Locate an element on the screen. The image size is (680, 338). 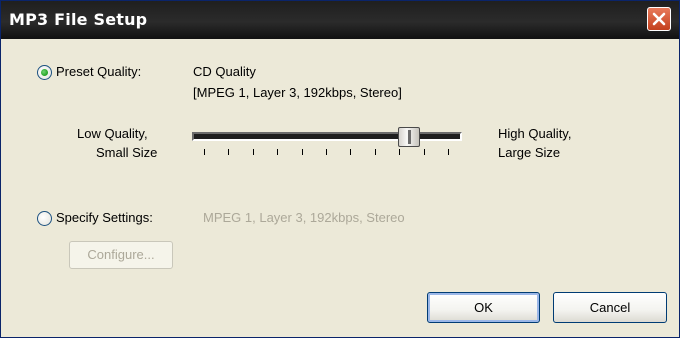
quality-slider-thumb is located at coordinates (408, 137).